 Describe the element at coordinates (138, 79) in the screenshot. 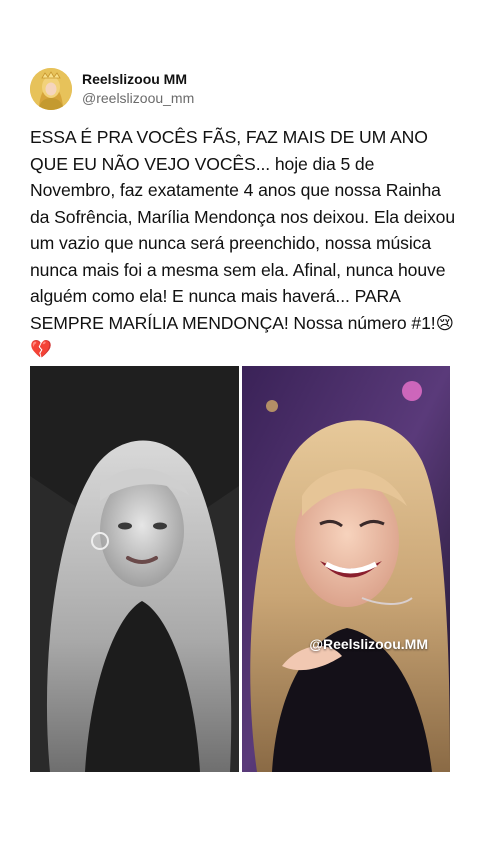

I see `display-name: Reelslizoou MM` at that location.